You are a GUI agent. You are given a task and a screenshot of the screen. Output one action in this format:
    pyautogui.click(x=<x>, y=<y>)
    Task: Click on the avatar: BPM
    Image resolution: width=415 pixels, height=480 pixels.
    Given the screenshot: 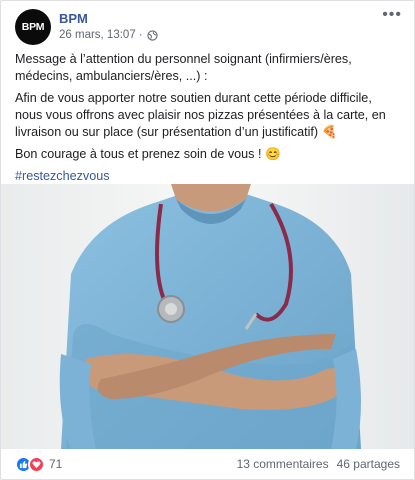 What is the action you would take?
    pyautogui.click(x=33, y=27)
    